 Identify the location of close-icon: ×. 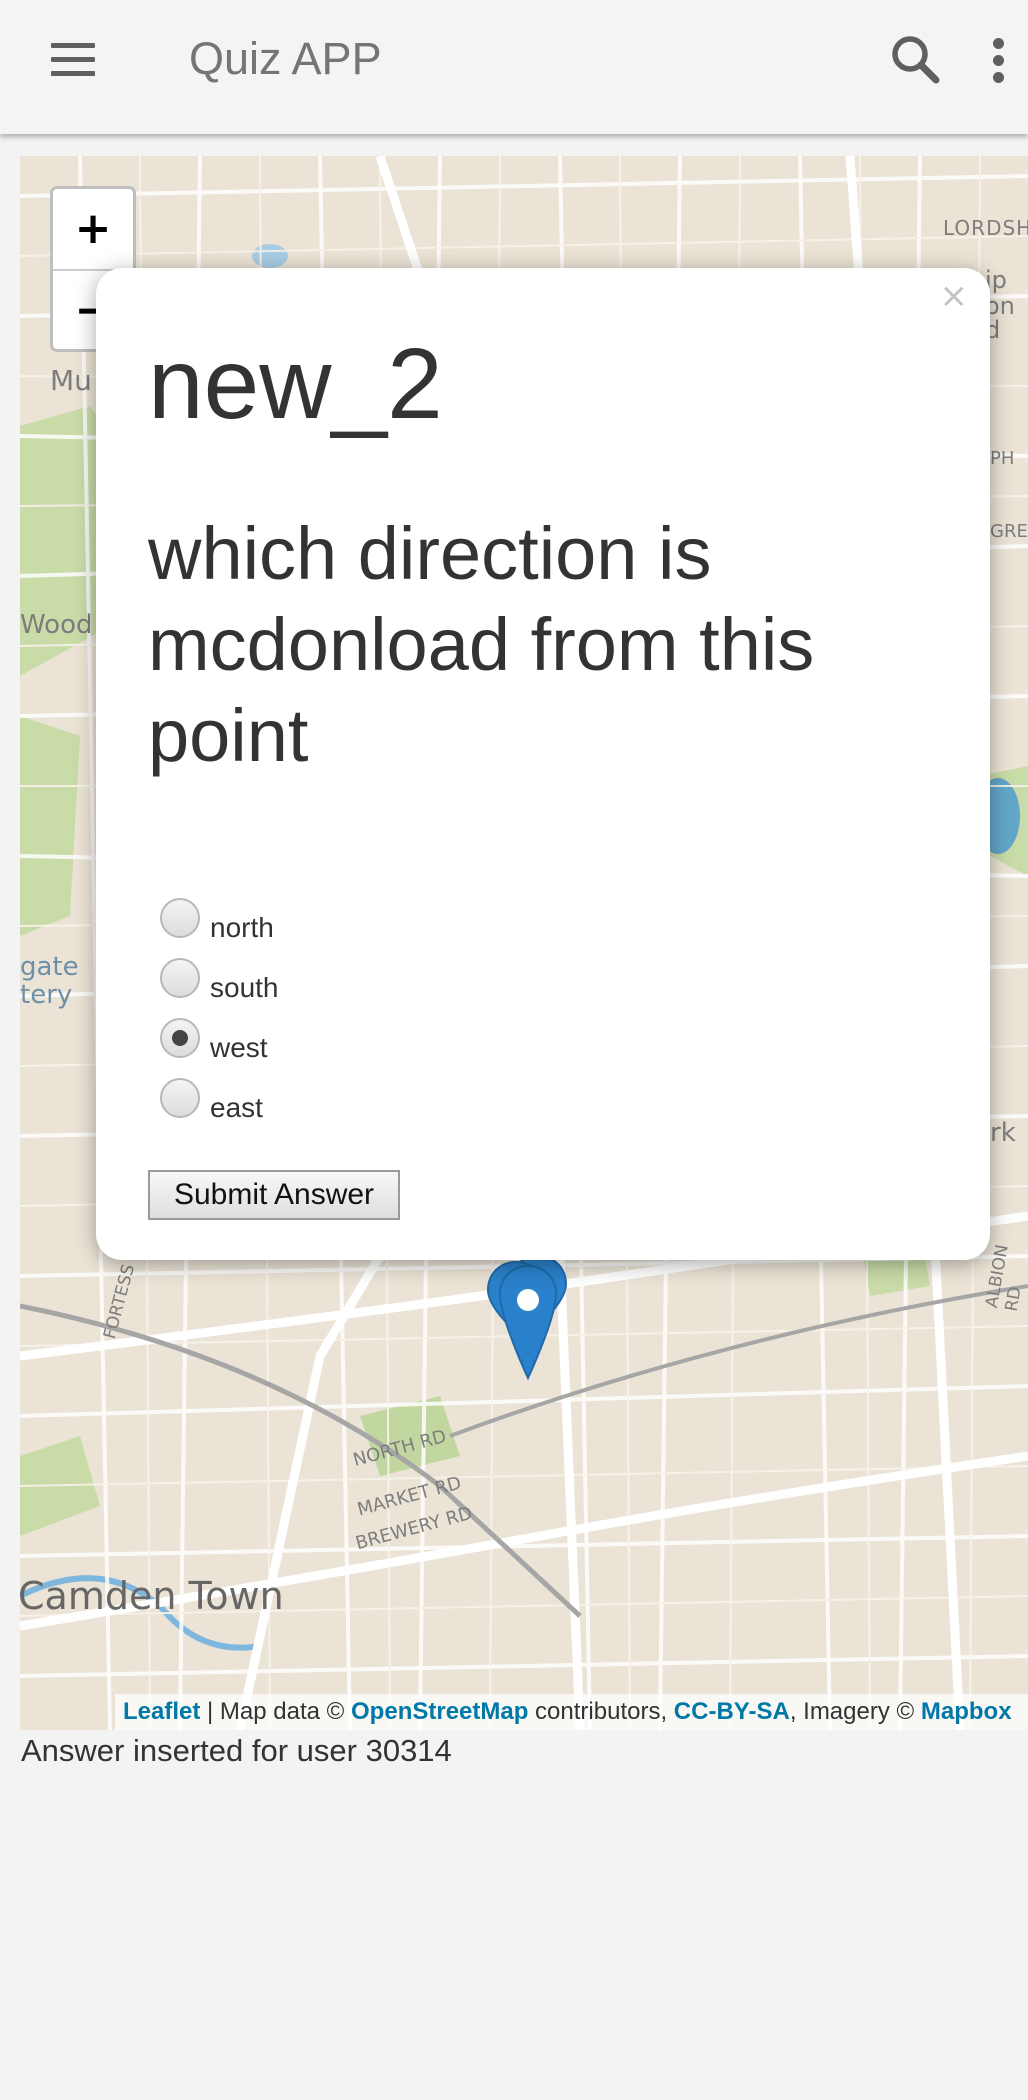
(954, 296).